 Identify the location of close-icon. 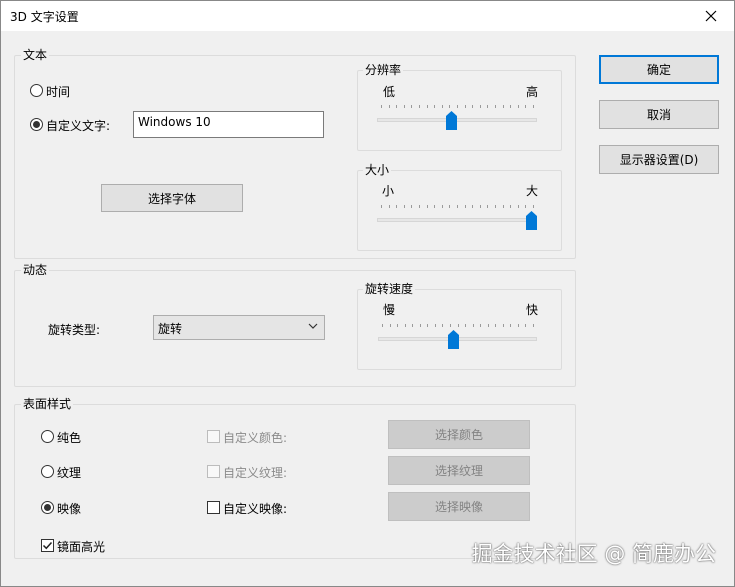
(711, 16).